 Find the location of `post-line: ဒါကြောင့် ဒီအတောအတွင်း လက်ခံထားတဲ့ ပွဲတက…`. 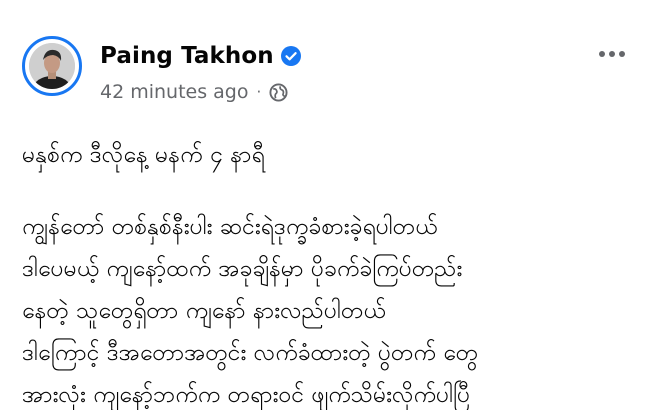

post-line: ဒါကြောင့် ဒီအတောအတွင်း လက်ခံထားတဲ့ ပွဲတက… is located at coordinates (250, 353).